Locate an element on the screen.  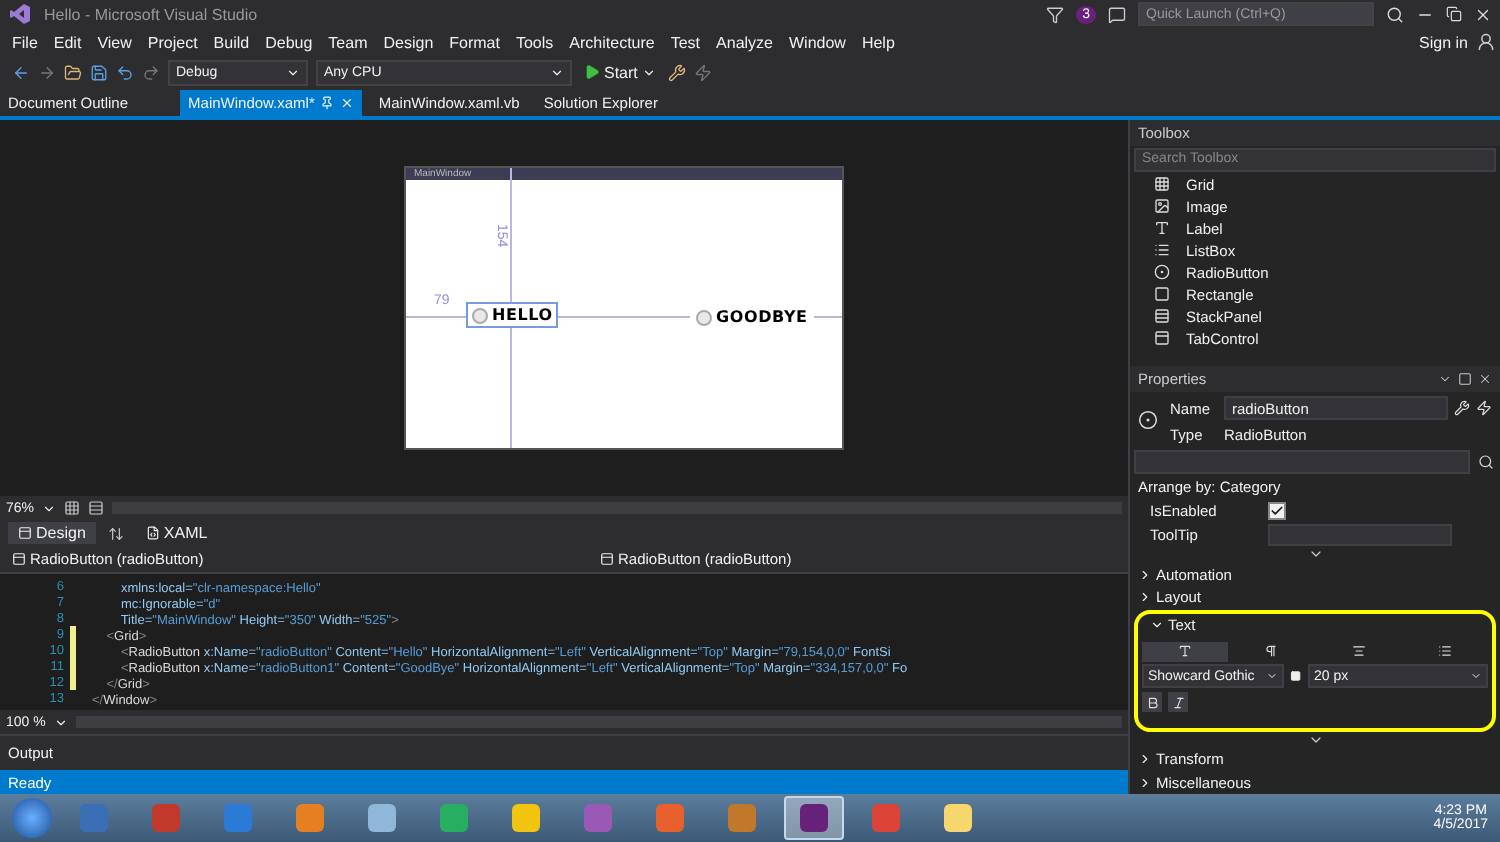
play-icon is located at coordinates (592, 72).